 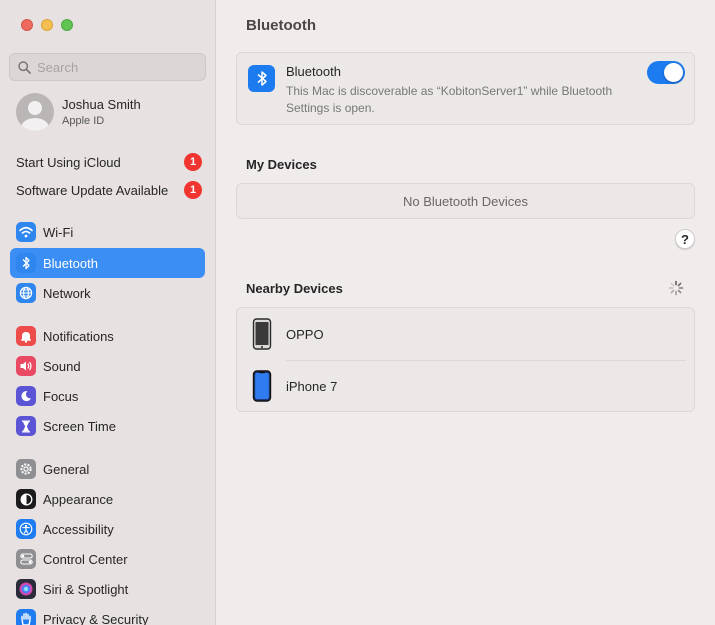 I want to click on siri-icon, so click(x=26, y=589).